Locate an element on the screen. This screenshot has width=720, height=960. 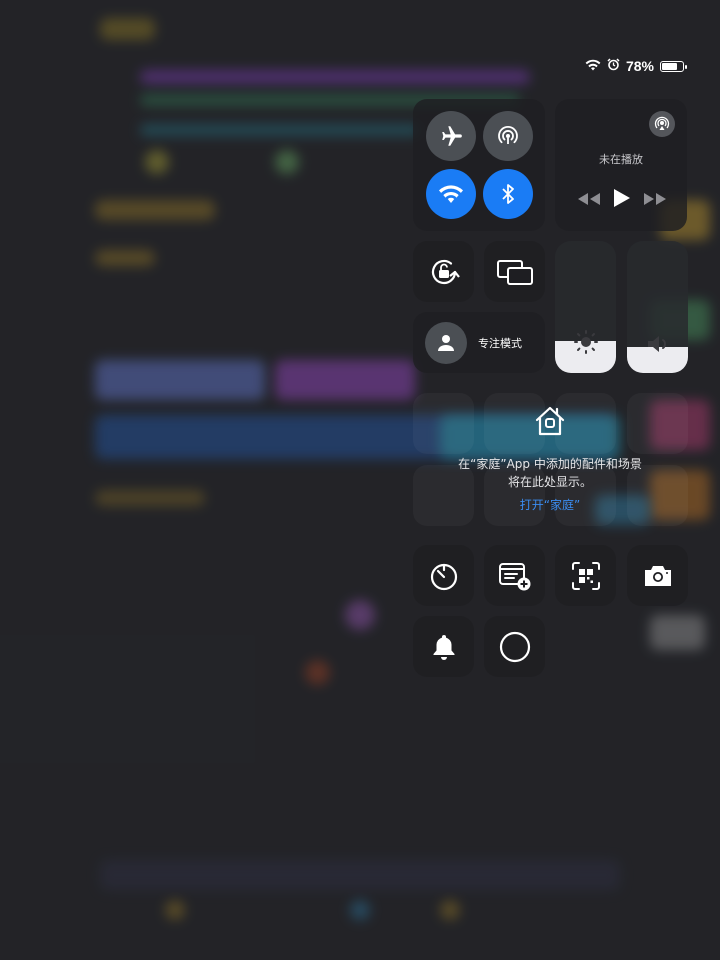
bluetooth-toggle is located at coordinates (508, 194).